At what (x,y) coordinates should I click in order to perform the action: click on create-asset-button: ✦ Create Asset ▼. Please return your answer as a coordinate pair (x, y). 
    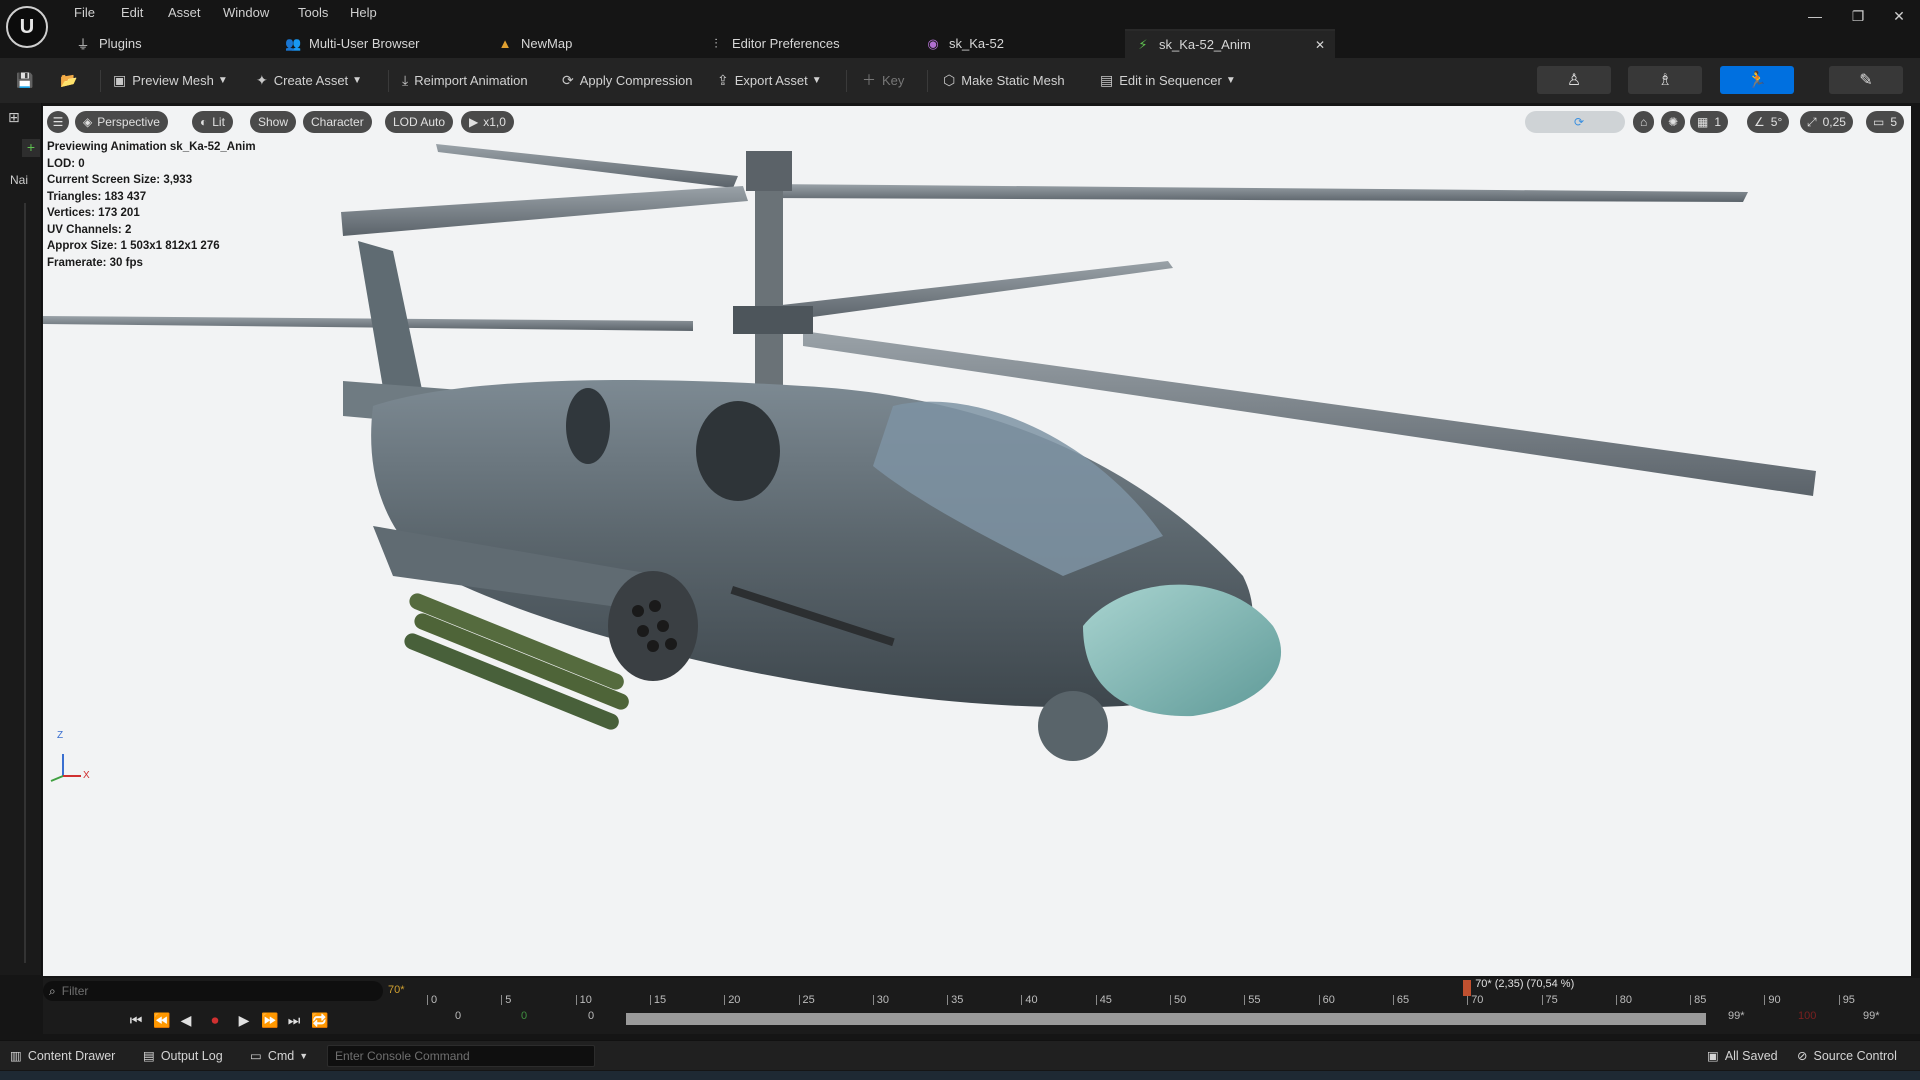
    Looking at the image, I should click on (309, 80).